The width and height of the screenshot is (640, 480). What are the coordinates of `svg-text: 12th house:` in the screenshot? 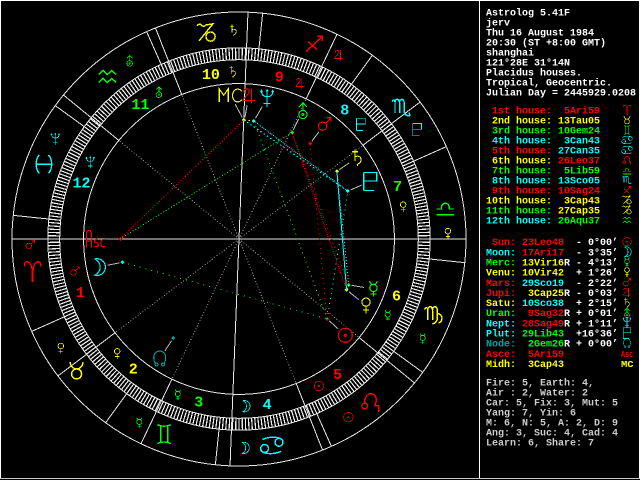 It's located at (519, 222).